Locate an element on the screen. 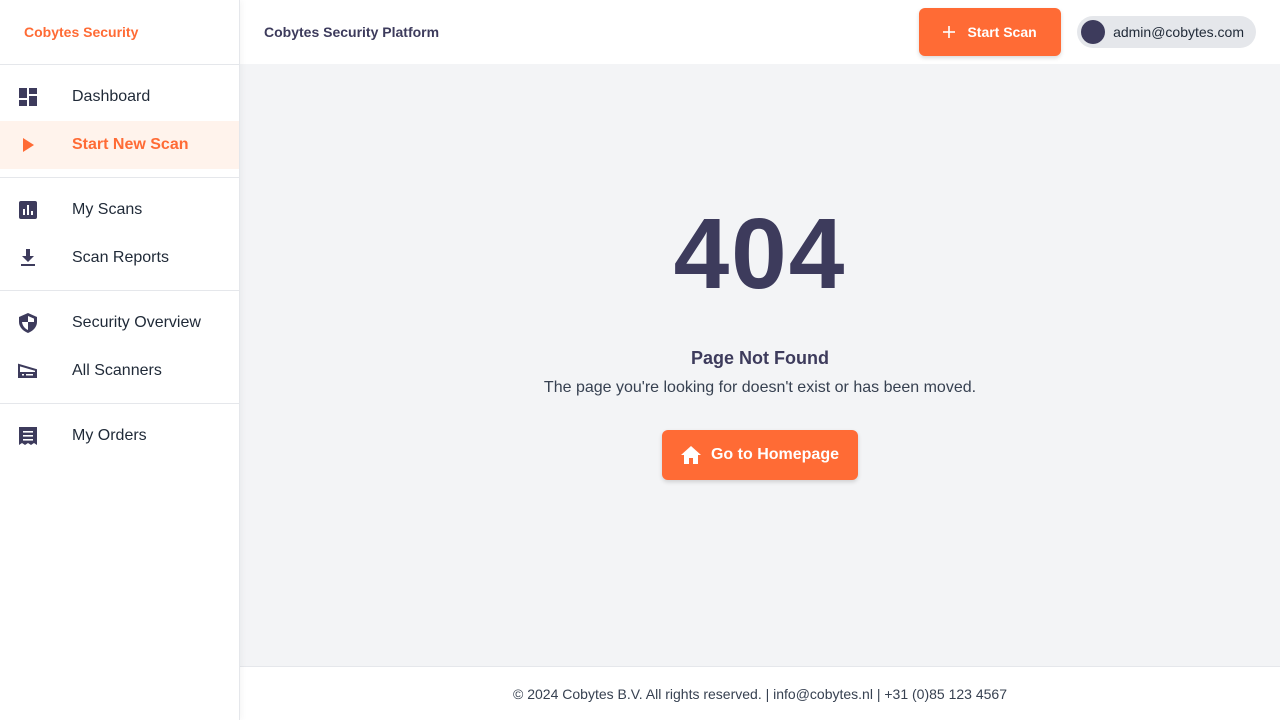 Image resolution: width=1280 pixels, height=720 pixels. sidebar-item-security-overview: Security Overview is located at coordinates (119, 323).